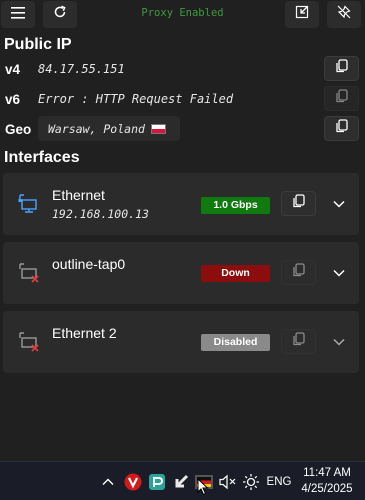 Image resolution: width=365 pixels, height=500 pixels. I want to click on public-ip-title: Public IP, so click(38, 44).